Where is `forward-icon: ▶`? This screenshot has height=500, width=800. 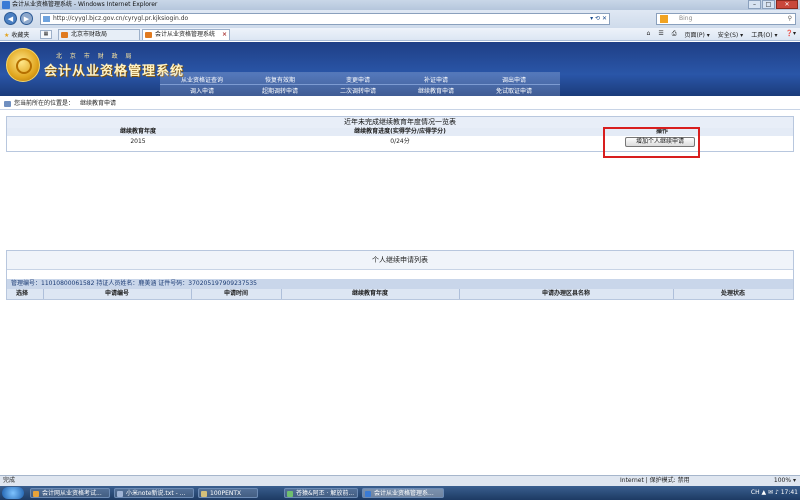 forward-icon: ▶ is located at coordinates (26, 18).